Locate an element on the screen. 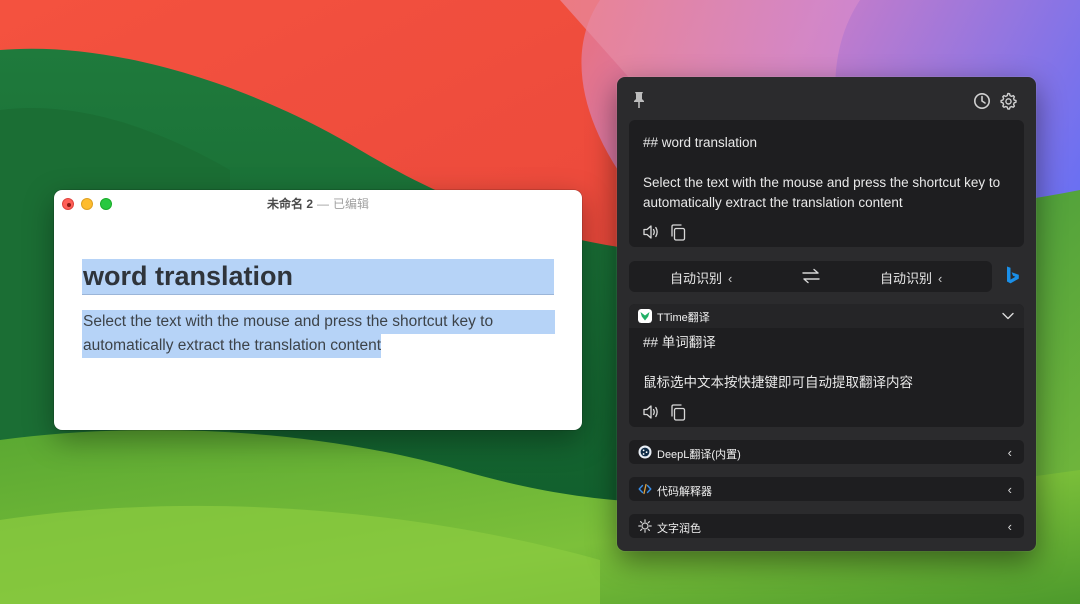 The height and width of the screenshot is (604, 1080). service-name: 文字润色 is located at coordinates (679, 529).